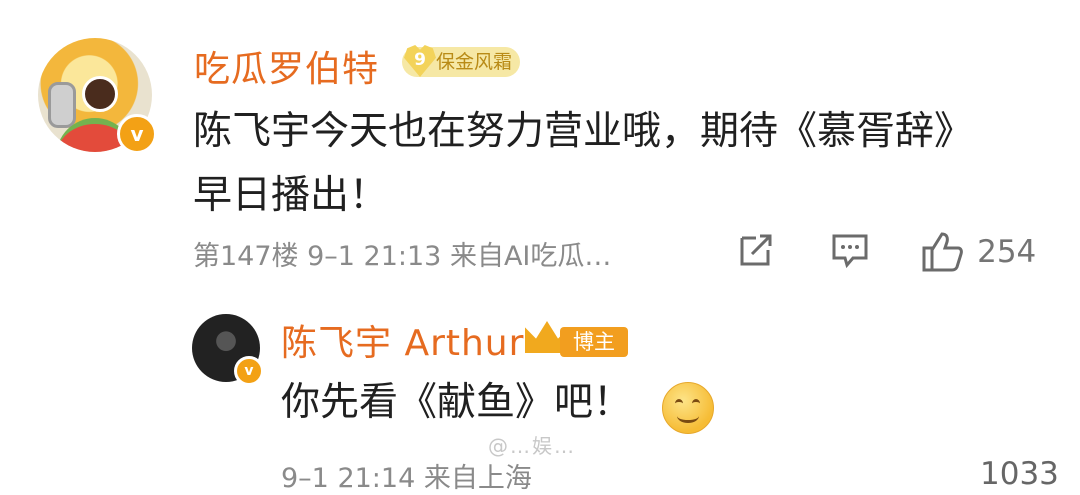 This screenshot has width=1080, height=495. Describe the element at coordinates (942, 252) in the screenshot. I see `like-icon` at that location.